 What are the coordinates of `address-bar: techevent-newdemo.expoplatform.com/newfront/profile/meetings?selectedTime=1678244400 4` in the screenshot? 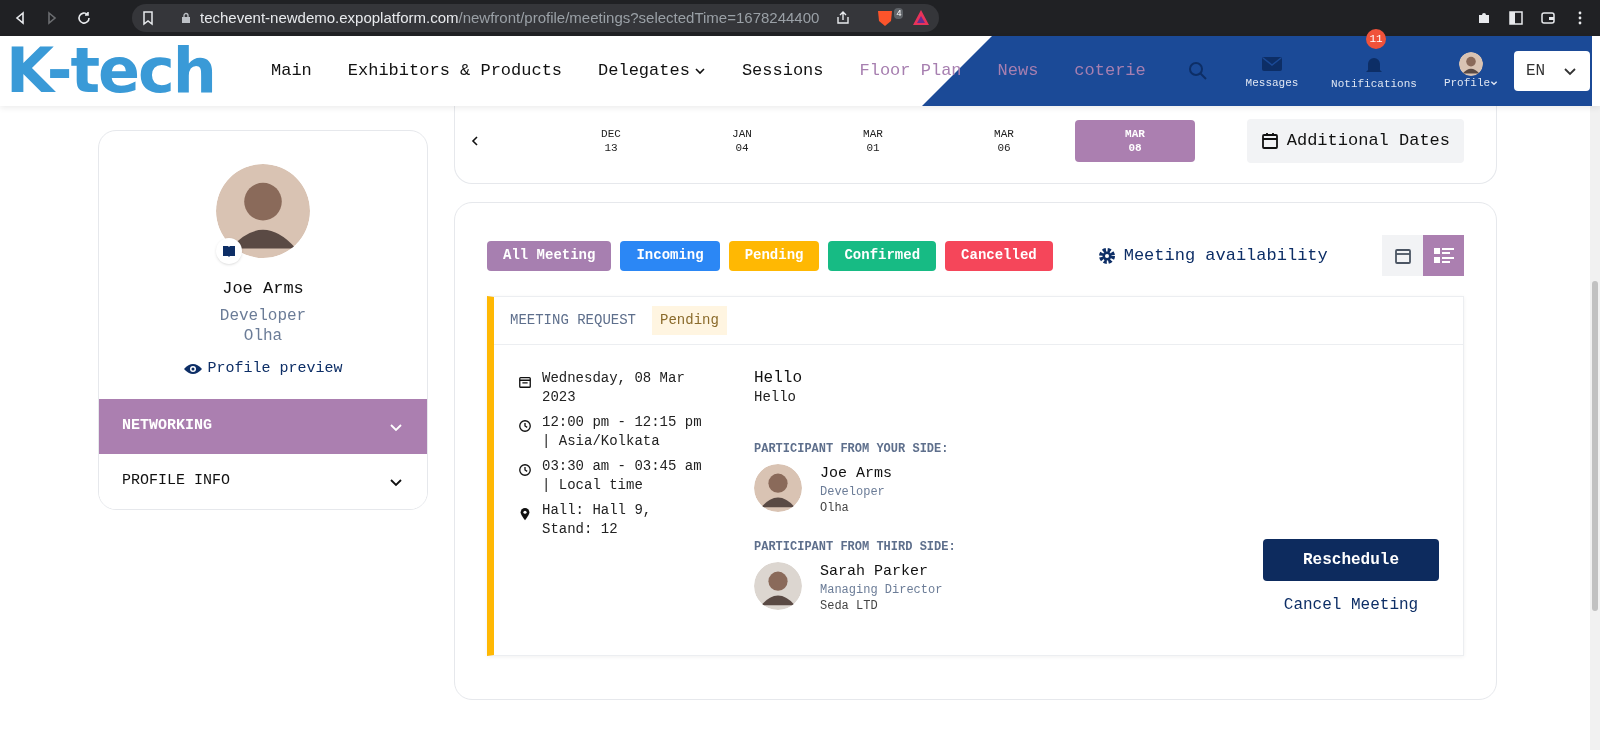 It's located at (536, 18).